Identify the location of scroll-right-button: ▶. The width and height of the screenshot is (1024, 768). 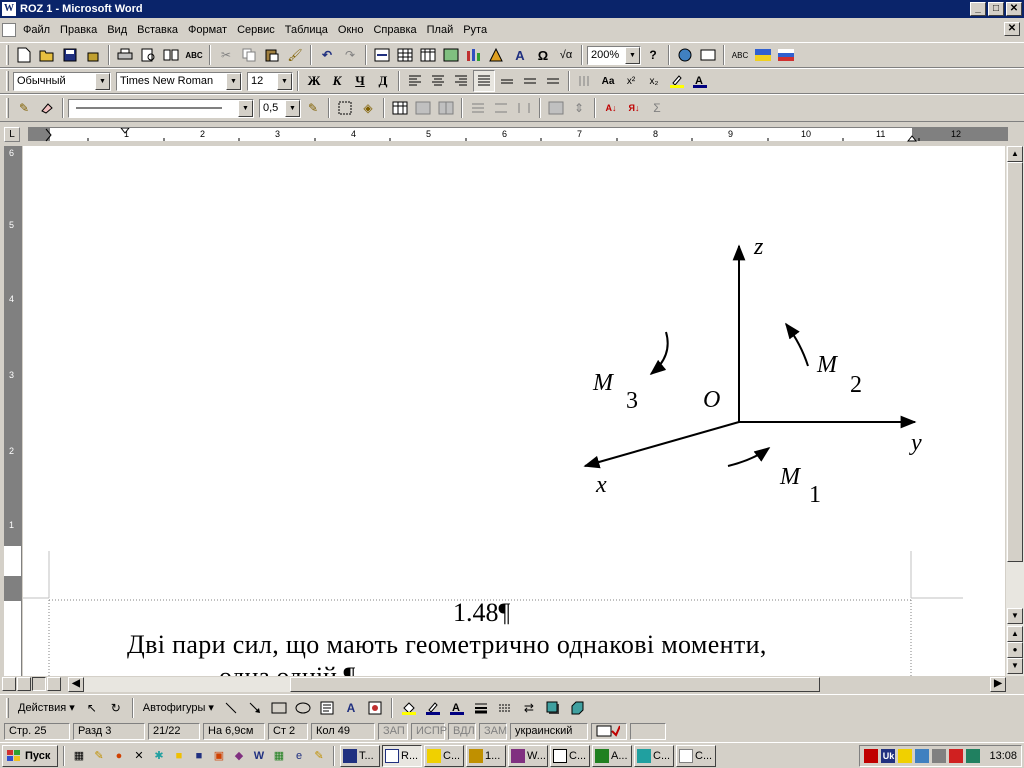
(998, 684).